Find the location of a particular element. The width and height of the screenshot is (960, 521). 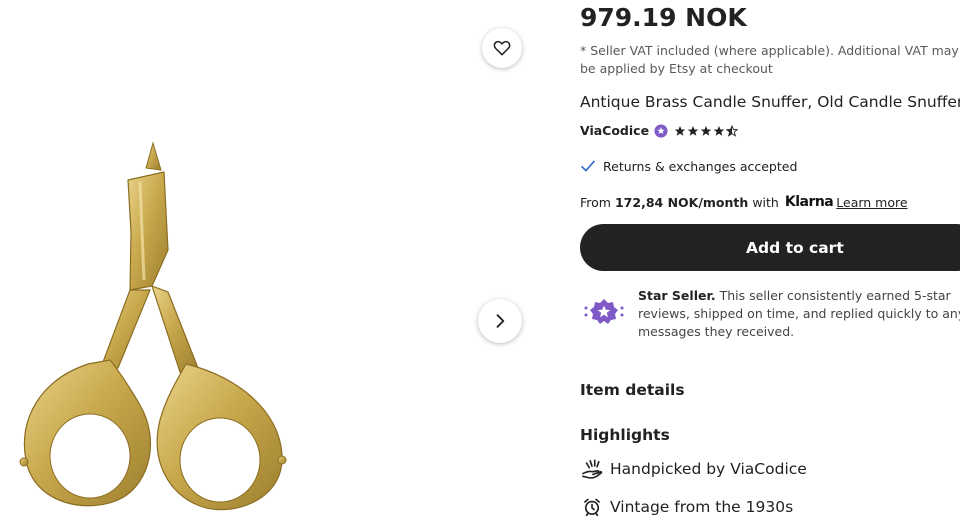

handpicked-prefix: Handpicked by is located at coordinates (668, 469).